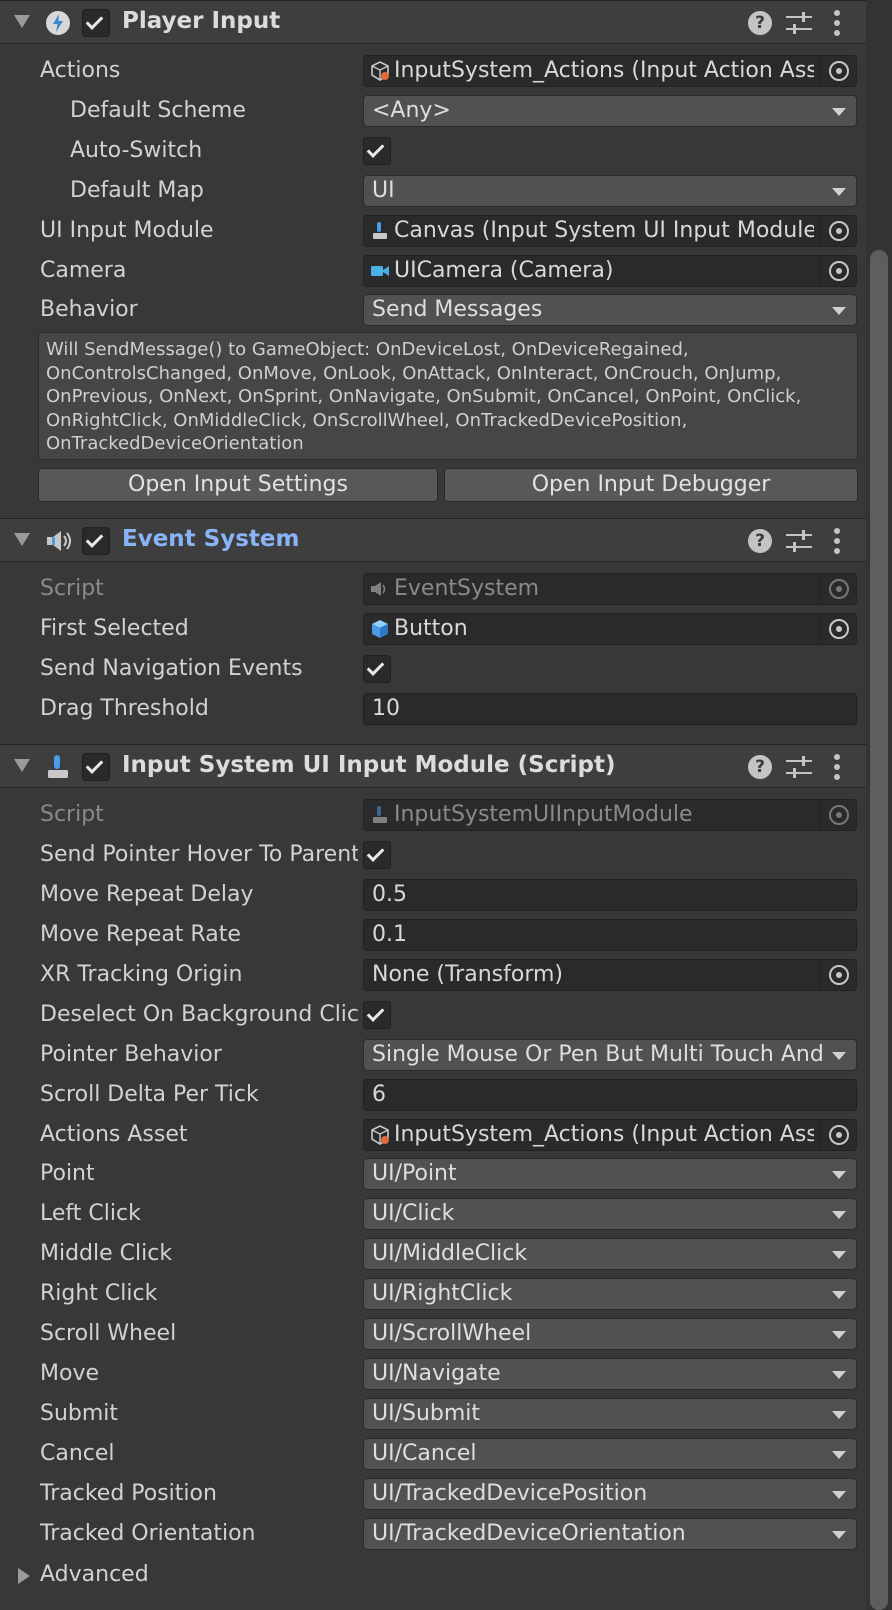 The image size is (892, 1610). I want to click on middle-click-action-dropdown: UI/MiddleClick, so click(610, 1254).